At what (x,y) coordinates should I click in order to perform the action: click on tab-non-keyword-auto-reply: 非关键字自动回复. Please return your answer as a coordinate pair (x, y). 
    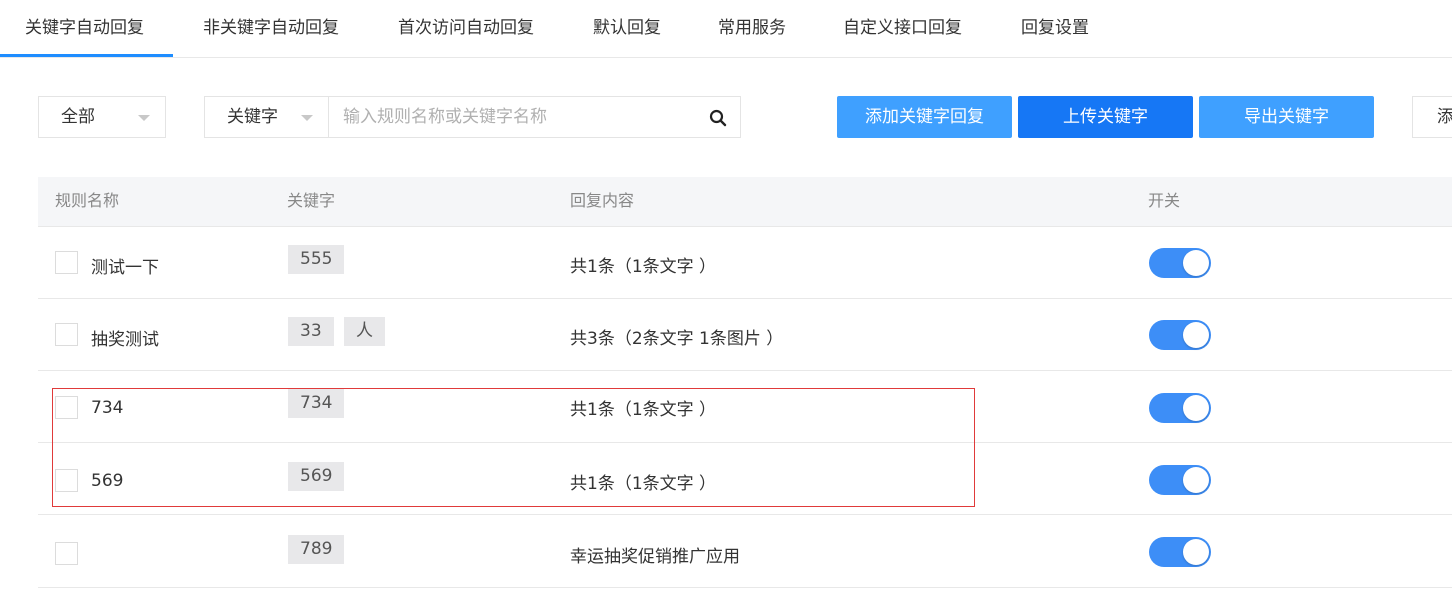
    Looking at the image, I should click on (271, 28).